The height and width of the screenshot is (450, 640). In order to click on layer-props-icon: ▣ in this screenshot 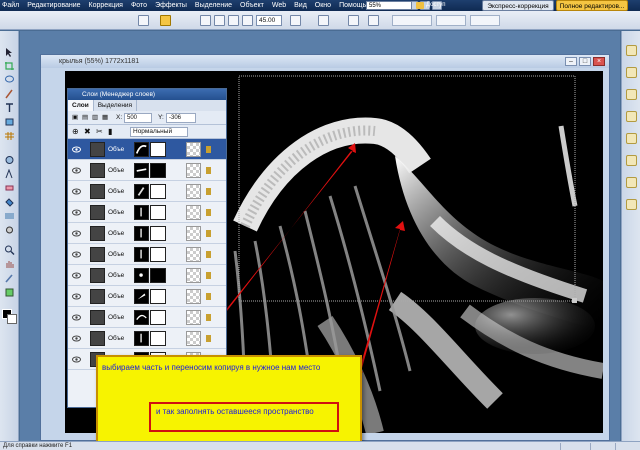, I will do `click(75, 118)`.